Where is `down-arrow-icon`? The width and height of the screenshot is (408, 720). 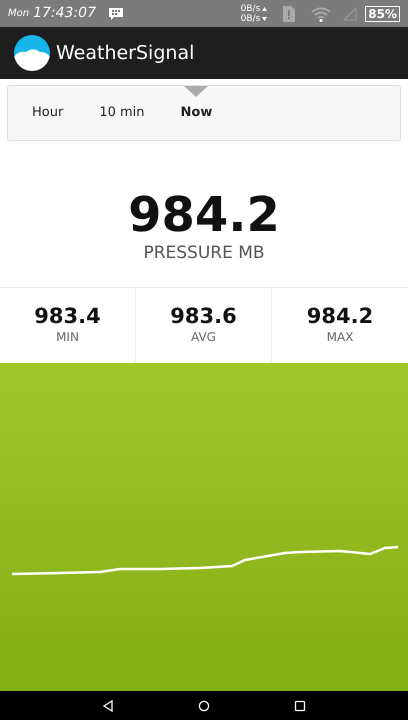
down-arrow-icon is located at coordinates (265, 18).